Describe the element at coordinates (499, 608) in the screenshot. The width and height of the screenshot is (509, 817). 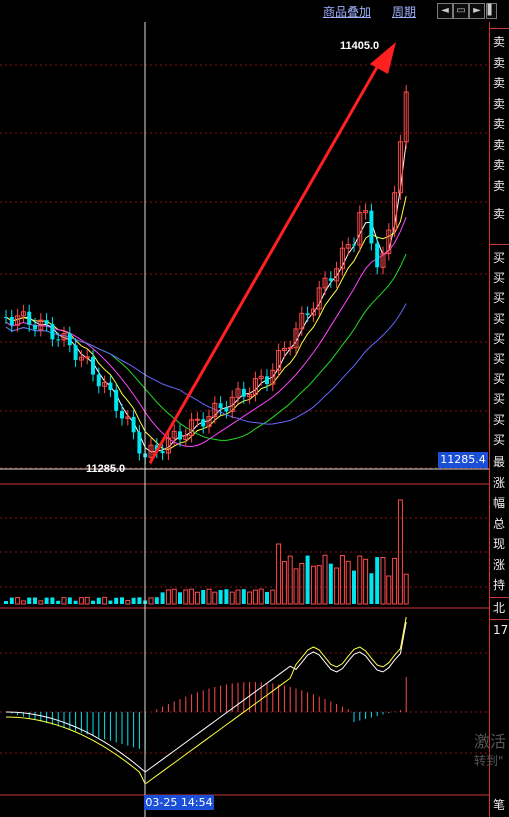
I see `north-flow-label: 北` at that location.